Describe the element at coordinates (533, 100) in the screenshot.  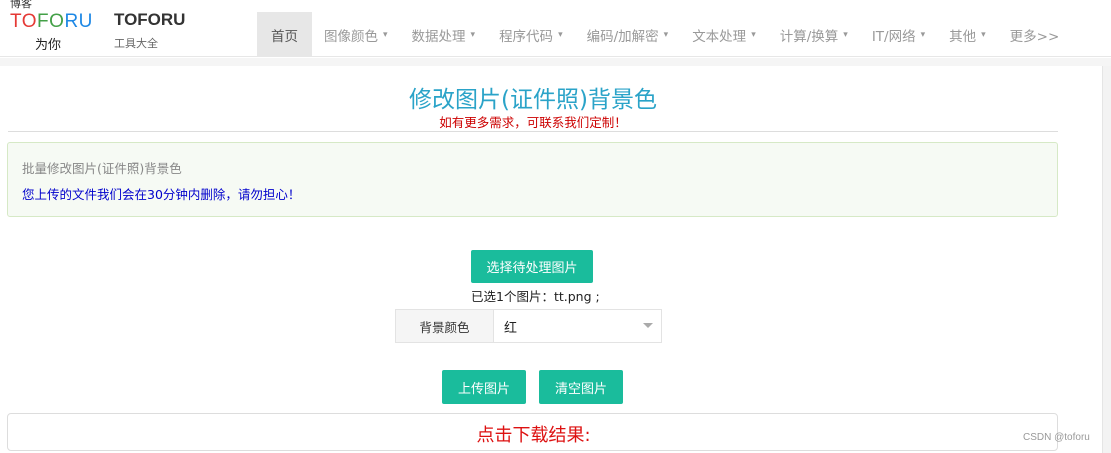
I see `page-title: 修改图片(证件照)背景色` at that location.